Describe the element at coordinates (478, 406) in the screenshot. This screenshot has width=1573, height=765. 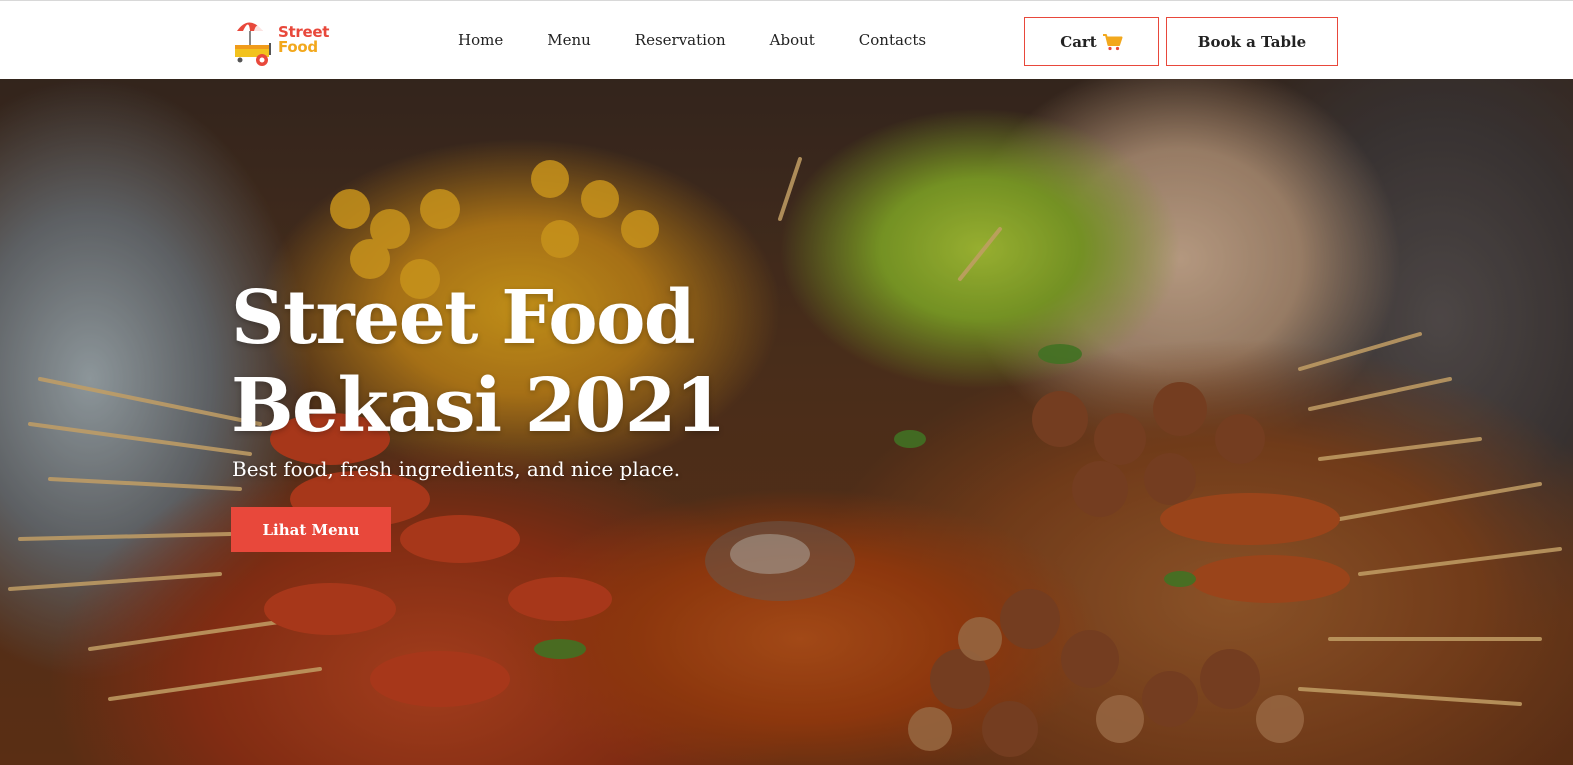
I see `hero-title-line2: Bekasi 2021` at that location.